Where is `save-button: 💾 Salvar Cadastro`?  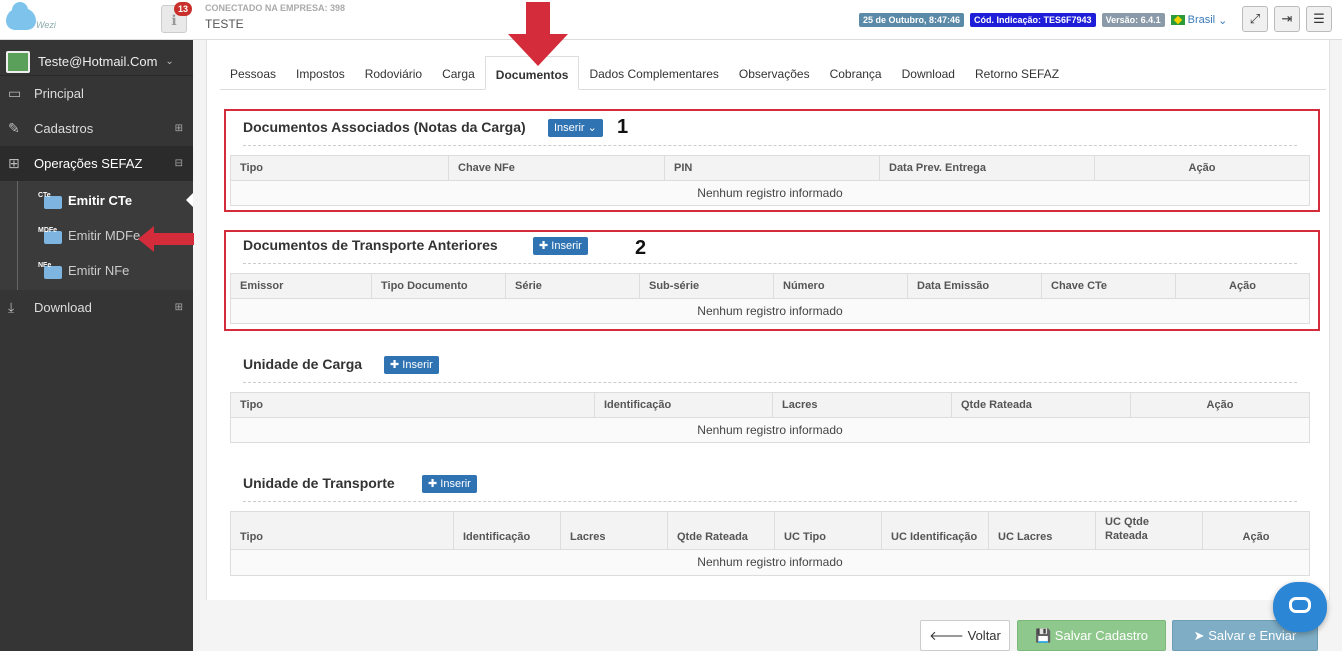 save-button: 💾 Salvar Cadastro is located at coordinates (1091, 635).